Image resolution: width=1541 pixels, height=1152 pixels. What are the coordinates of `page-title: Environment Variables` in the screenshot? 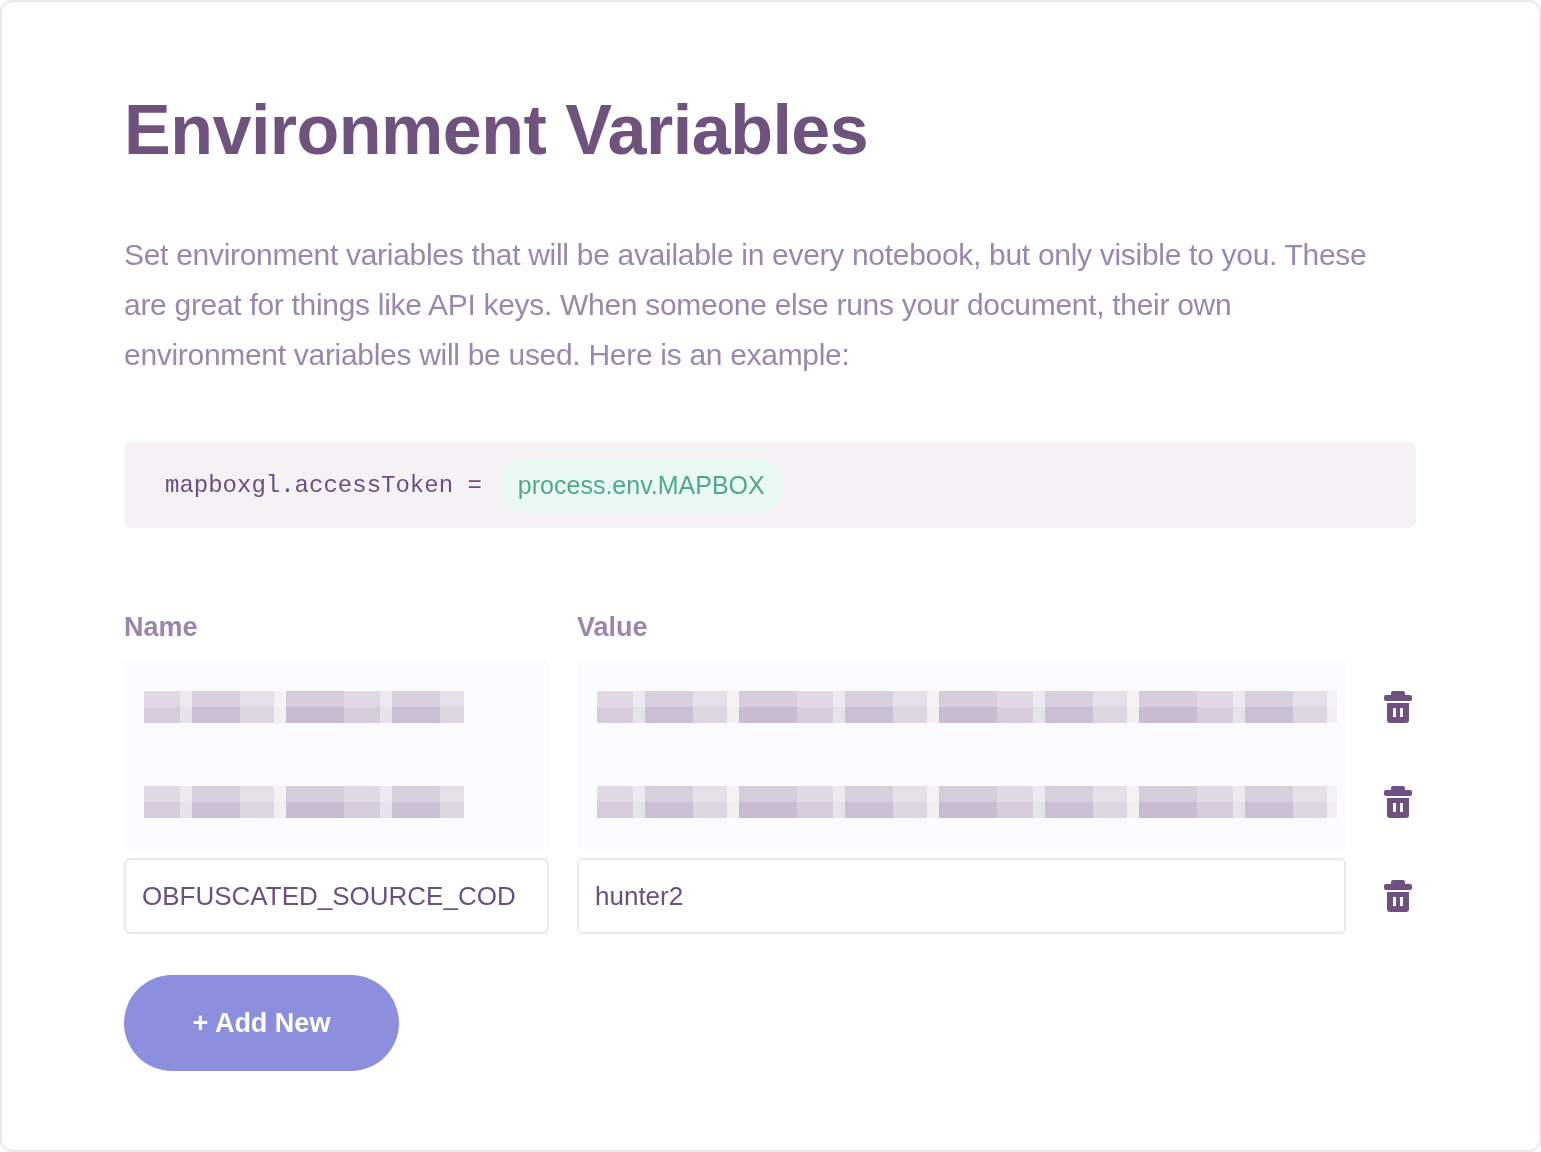 It's located at (496, 130).